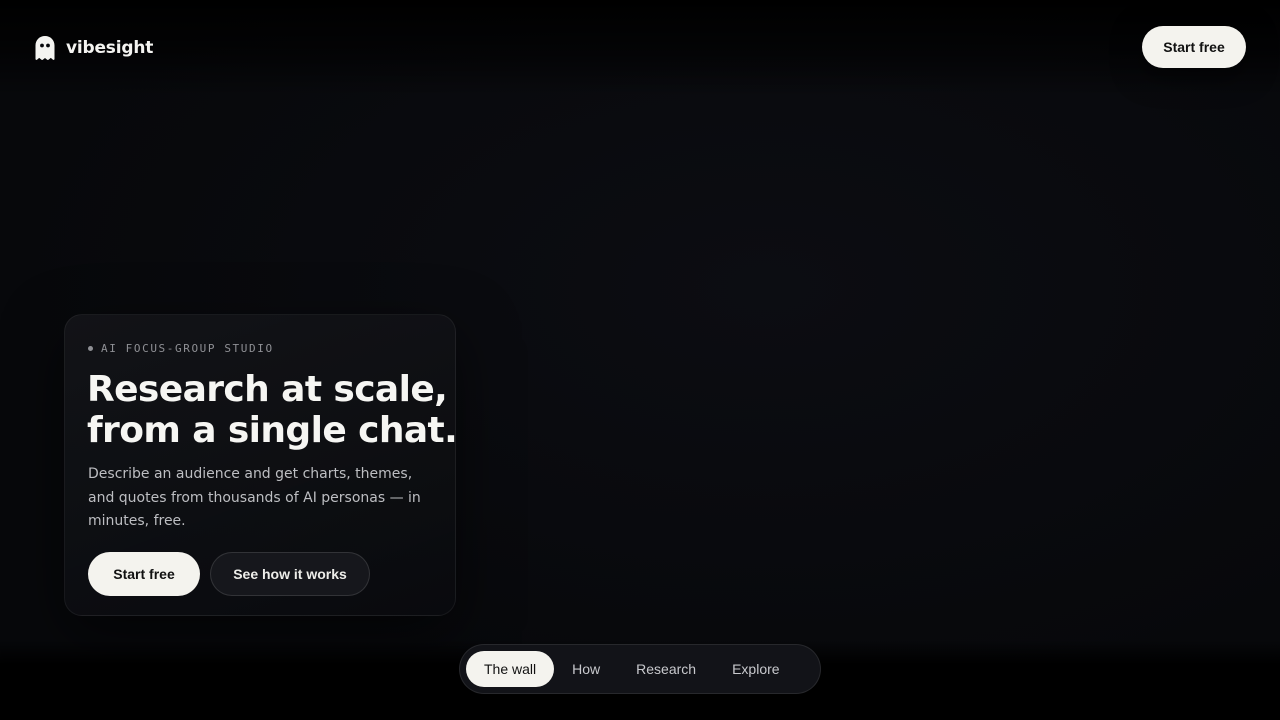 The image size is (1280, 720). I want to click on eyebrow-dot-icon, so click(90, 348).